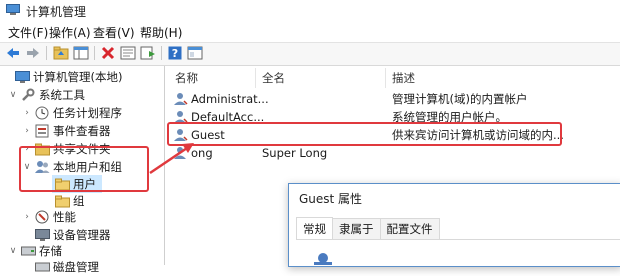 Image resolution: width=620 pixels, height=276 pixels. I want to click on tree-item-root: 计算机管理(本地), so click(62, 77).